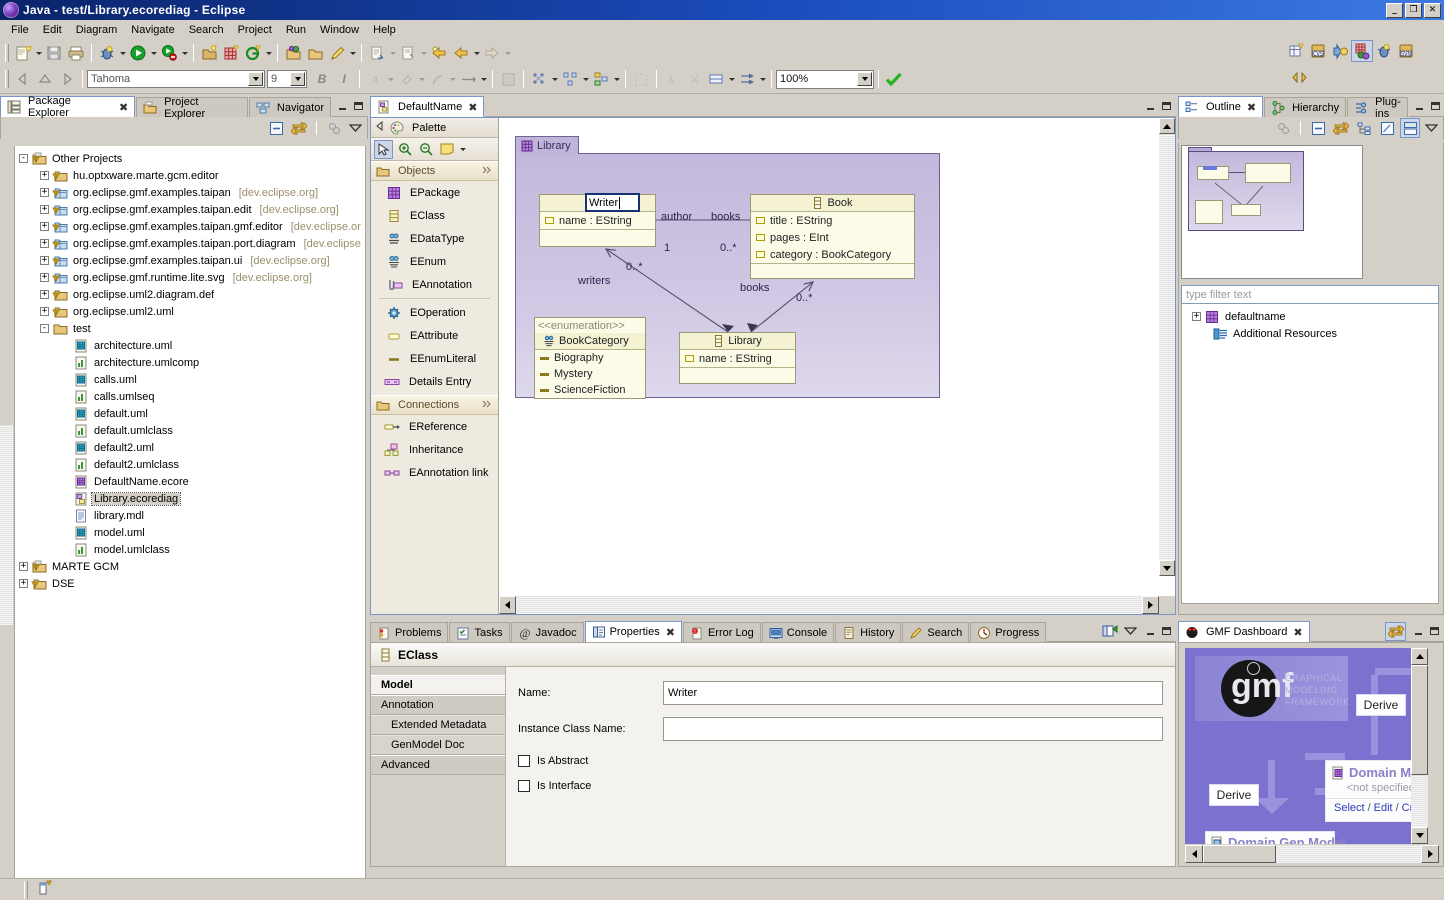  I want to click on vscroll-track, so click(1419, 801).